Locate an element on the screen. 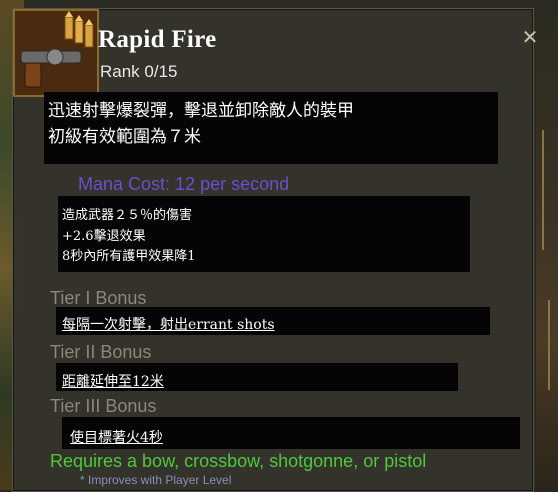 The width and height of the screenshot is (558, 492). effect-line: 造成武器２５％的傷害 is located at coordinates (127, 215).